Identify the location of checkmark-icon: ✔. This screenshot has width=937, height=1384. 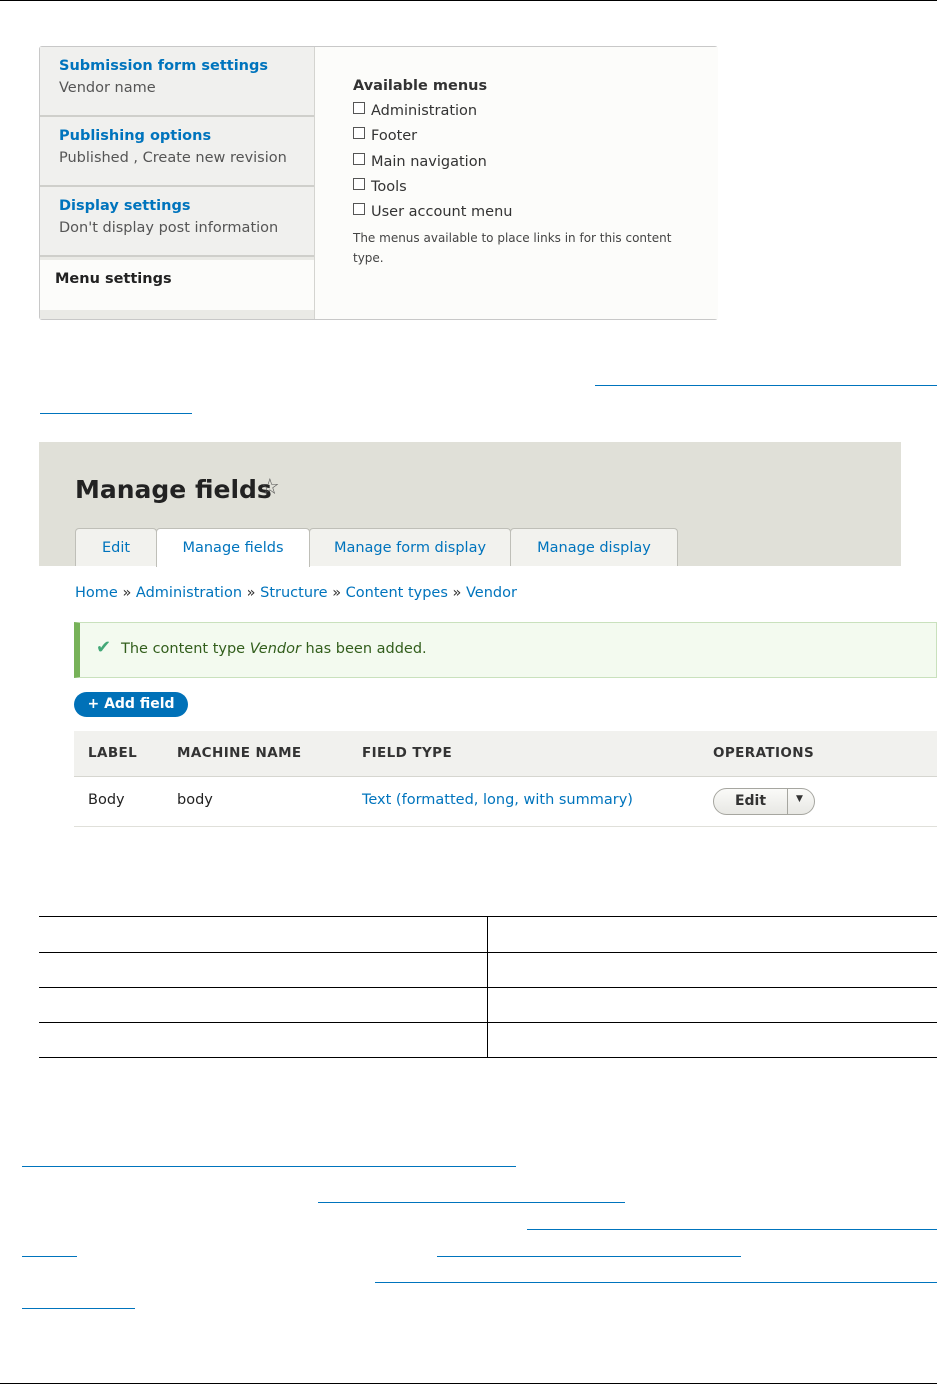
(104, 647).